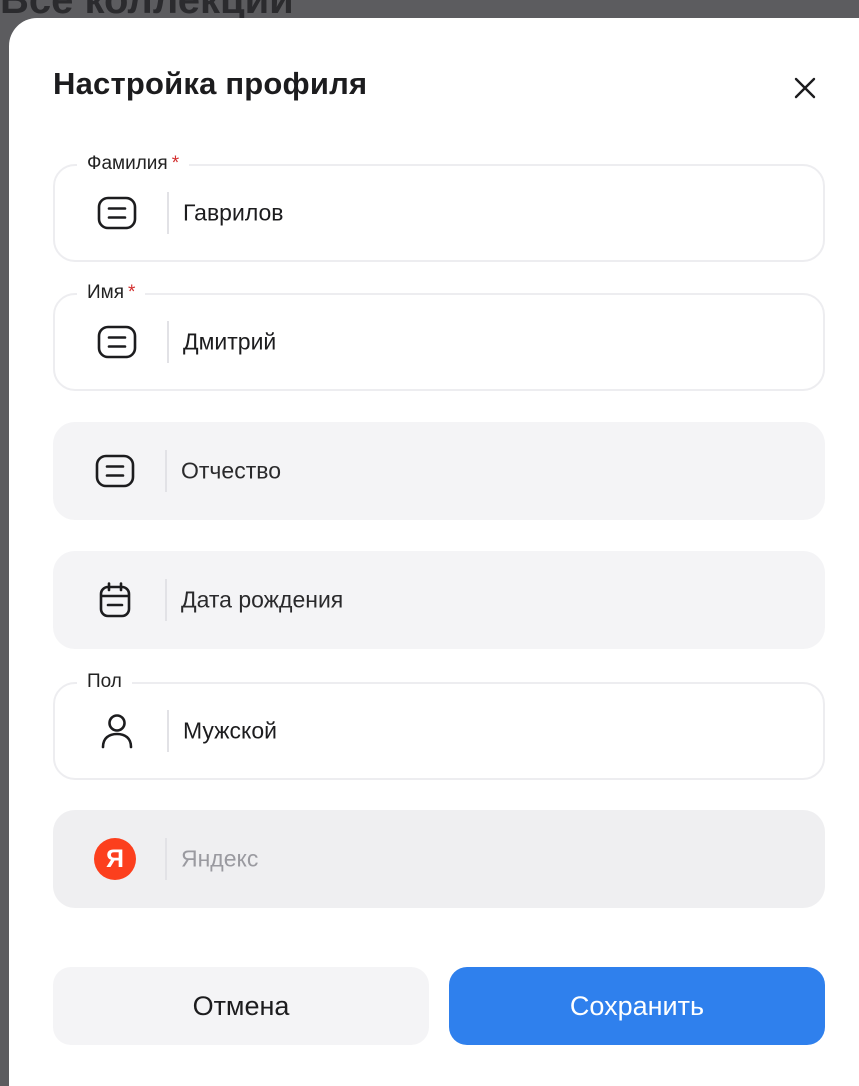 This screenshot has width=859, height=1086. I want to click on first-name-field: Имя *, so click(439, 336).